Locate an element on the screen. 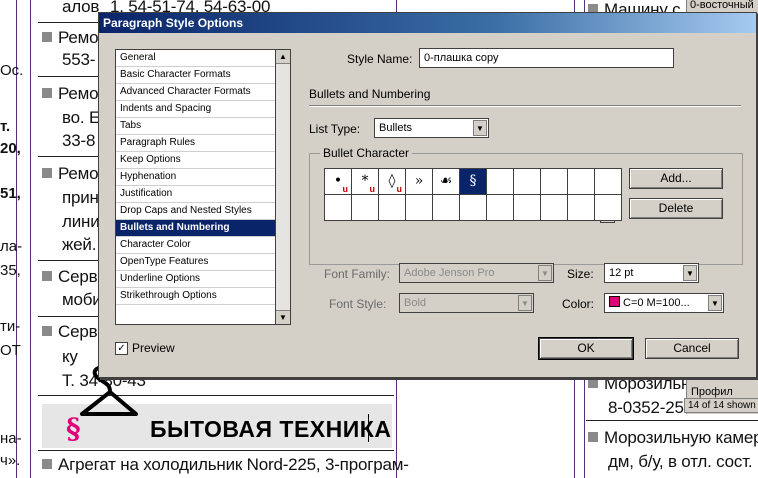 The height and width of the screenshot is (478, 758). size-dropdown: 12 pt ▼ is located at coordinates (651, 273).